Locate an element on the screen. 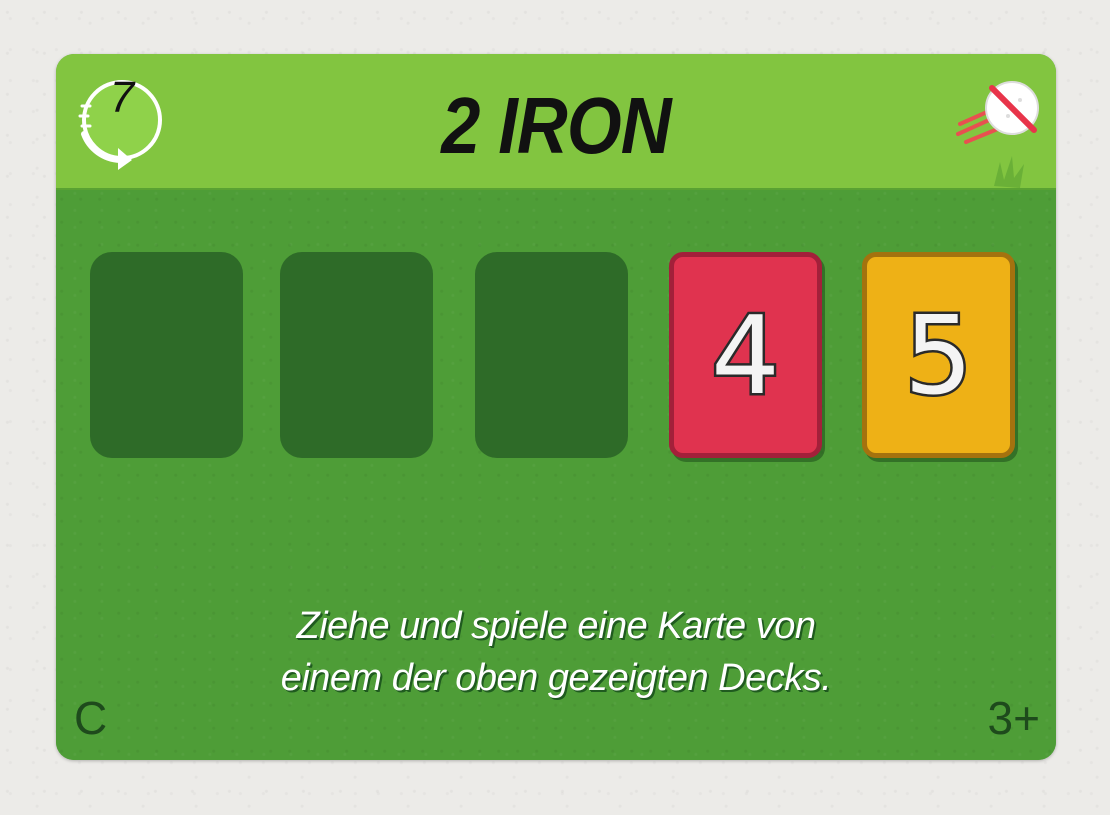 The height and width of the screenshot is (815, 1110). deck-card-value: 4 is located at coordinates (746, 357).